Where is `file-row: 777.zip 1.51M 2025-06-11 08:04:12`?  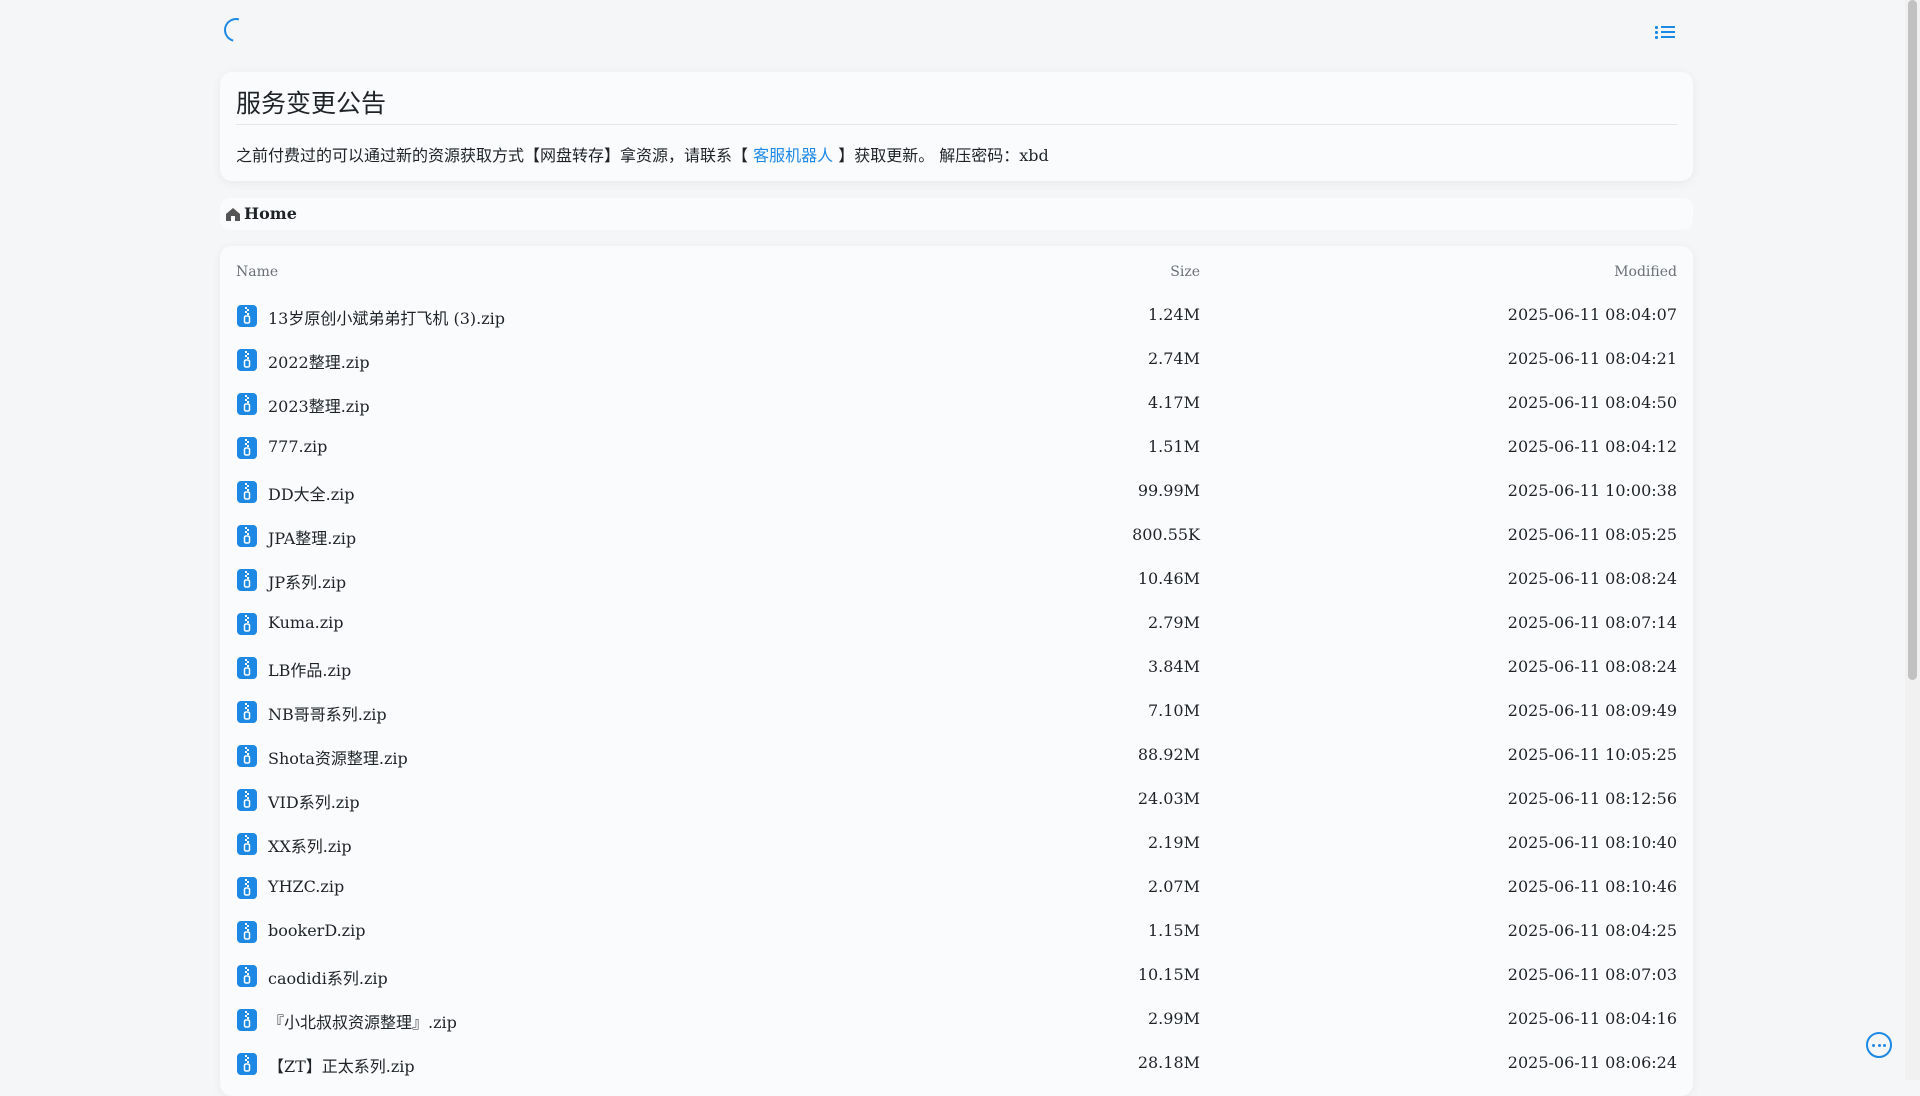 file-row: 777.zip 1.51M 2025-06-11 08:04:12 is located at coordinates (956, 448).